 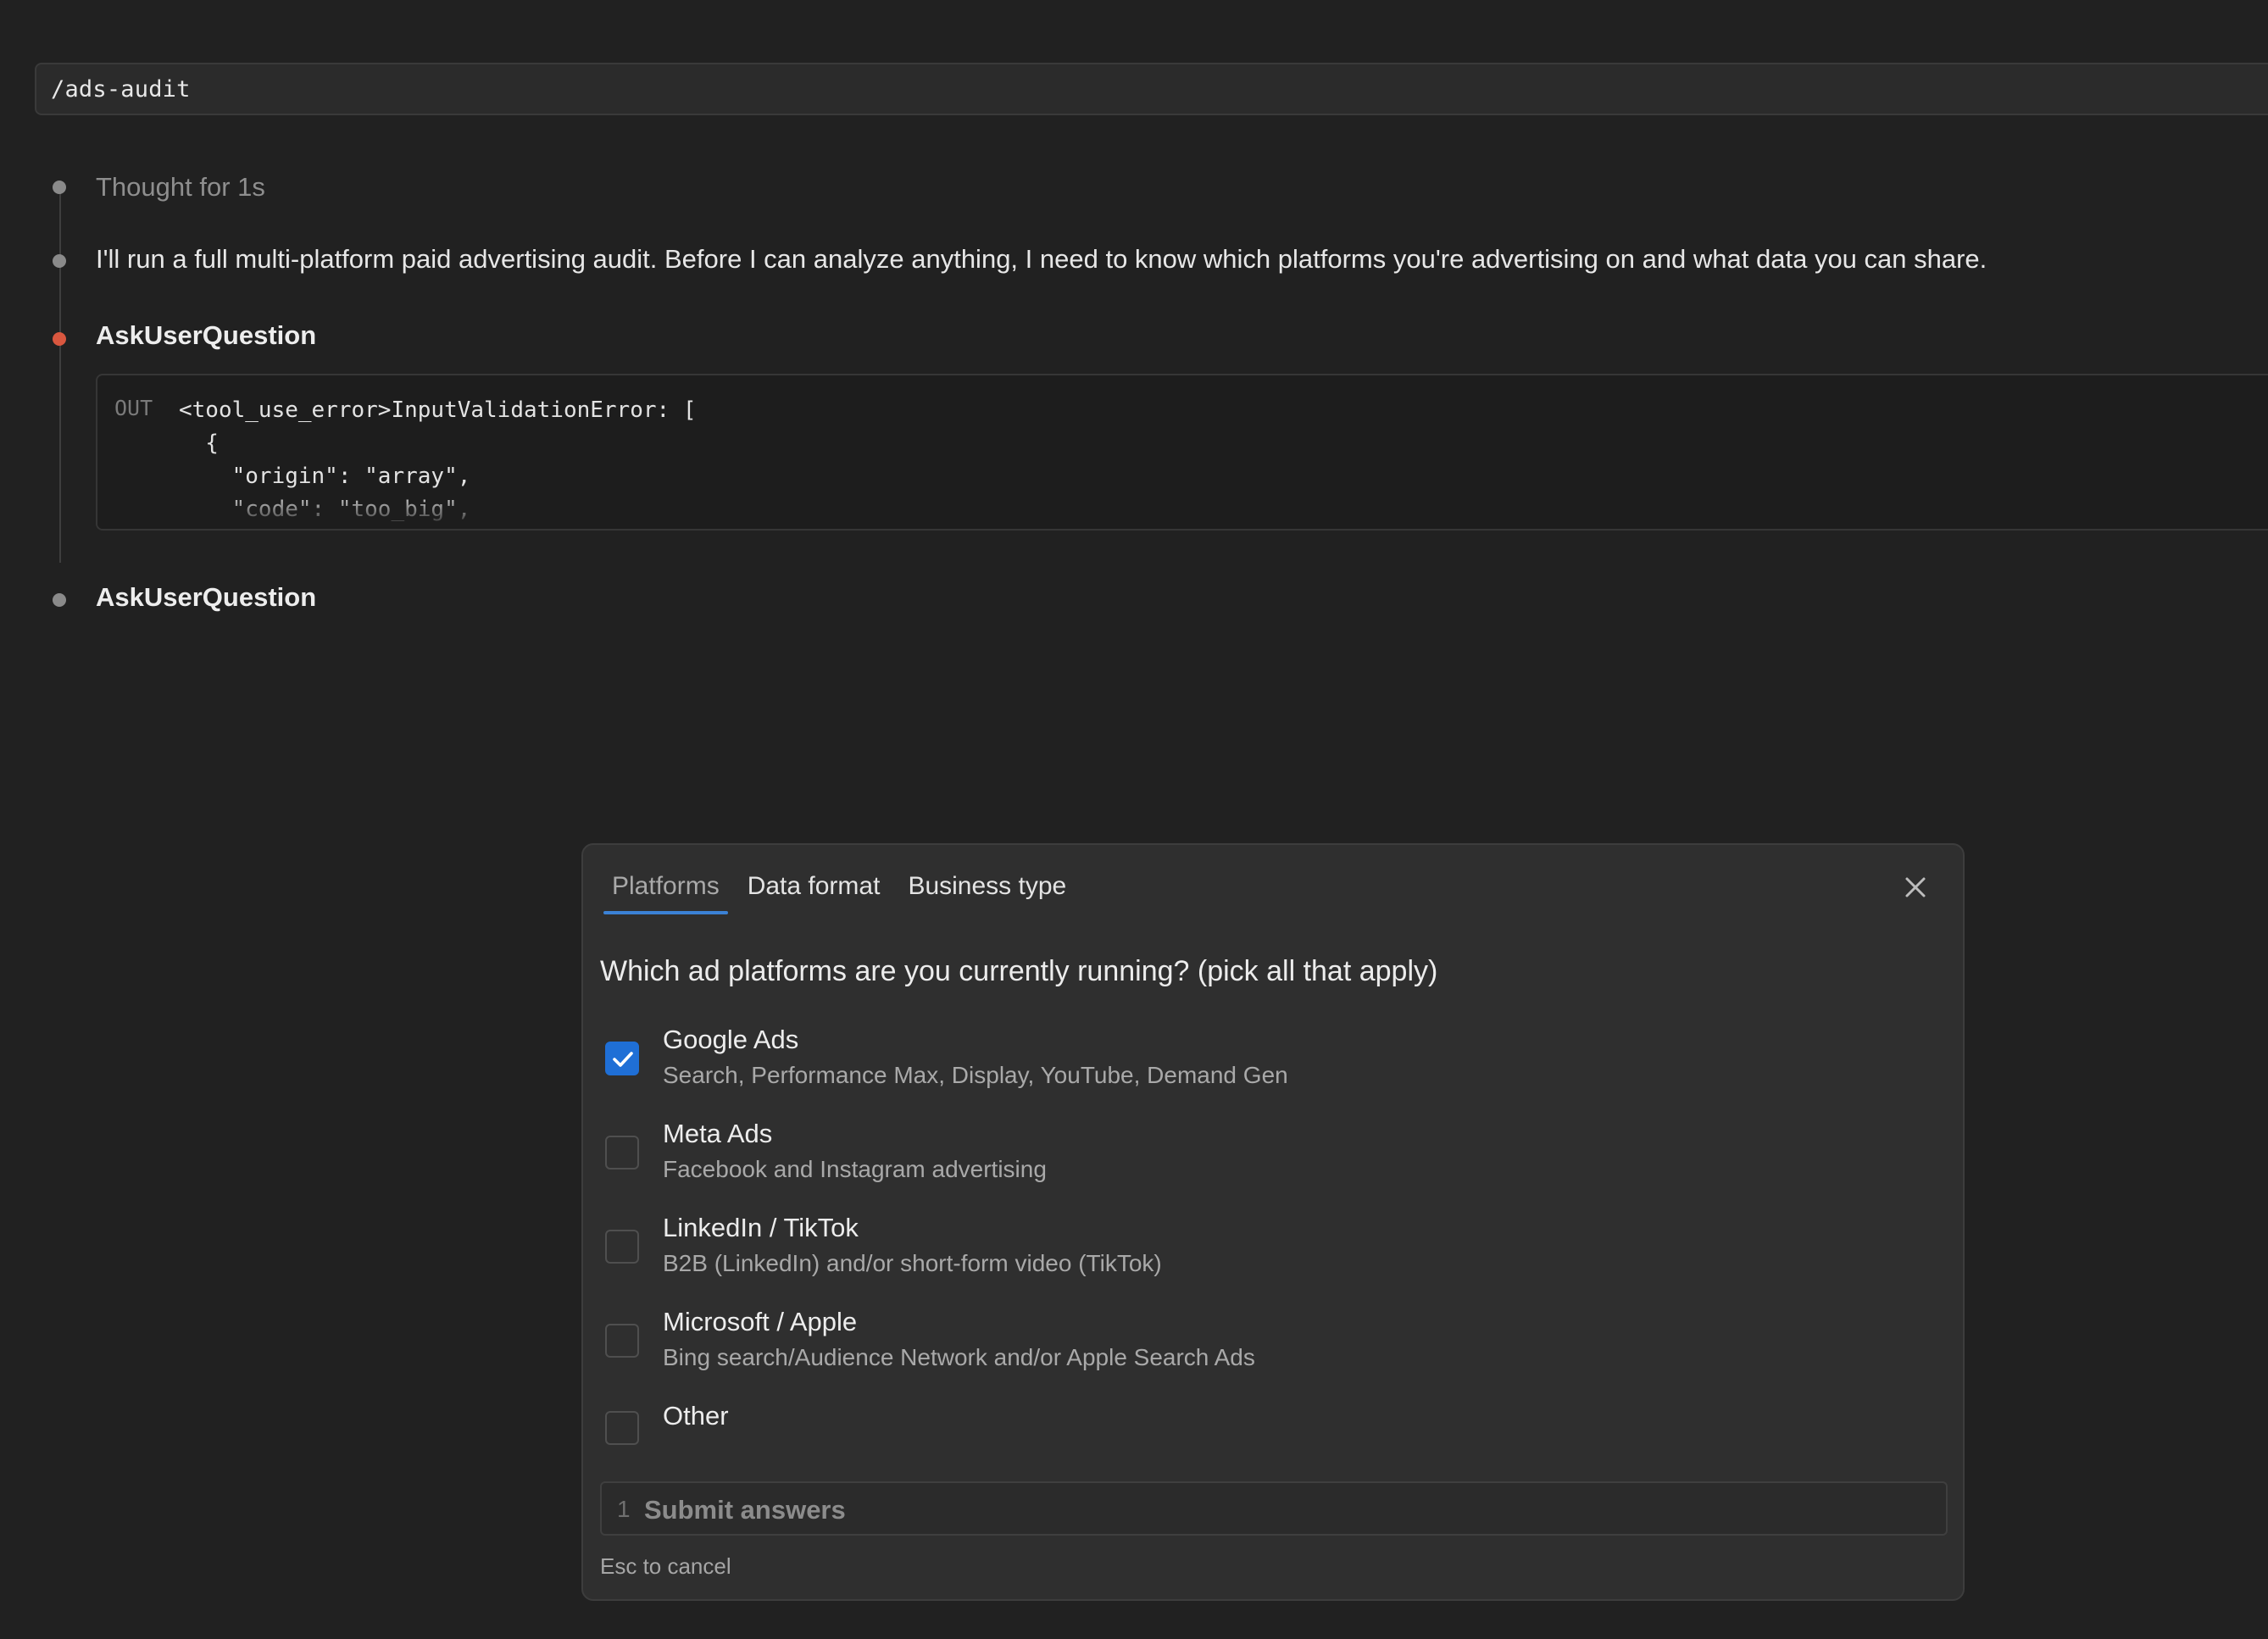 I want to click on error-status-dot, so click(x=60, y=339).